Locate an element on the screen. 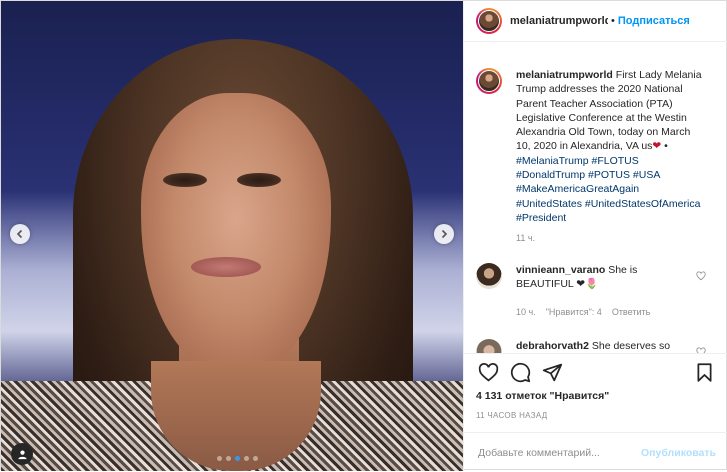  hashtag-link: #DonaldTrump is located at coordinates (550, 175).